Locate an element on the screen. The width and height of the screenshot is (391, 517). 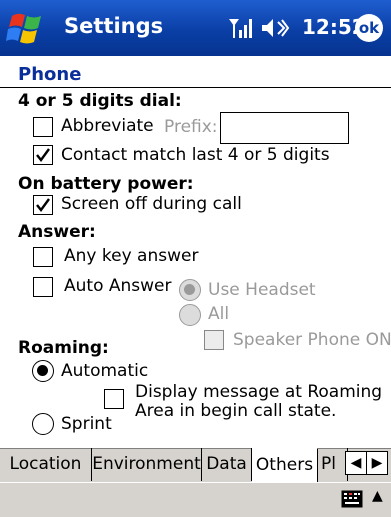
any-key-answer-checkbox is located at coordinates (43, 257).